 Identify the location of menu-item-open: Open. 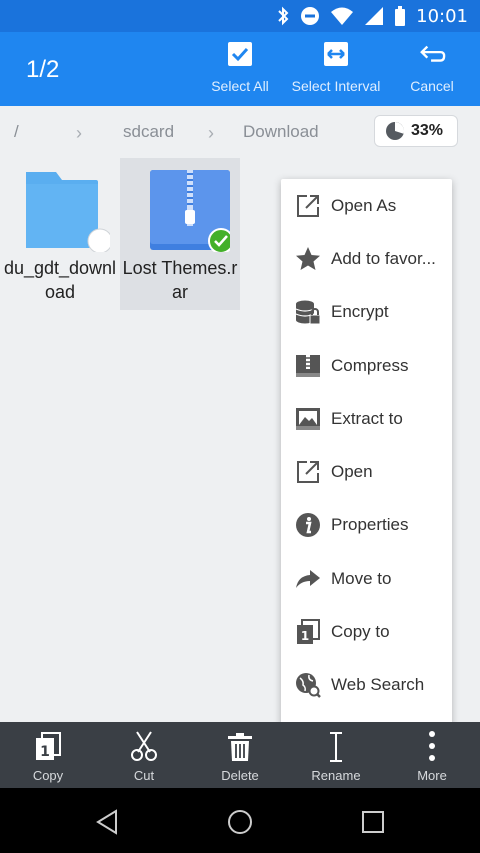
(366, 471).